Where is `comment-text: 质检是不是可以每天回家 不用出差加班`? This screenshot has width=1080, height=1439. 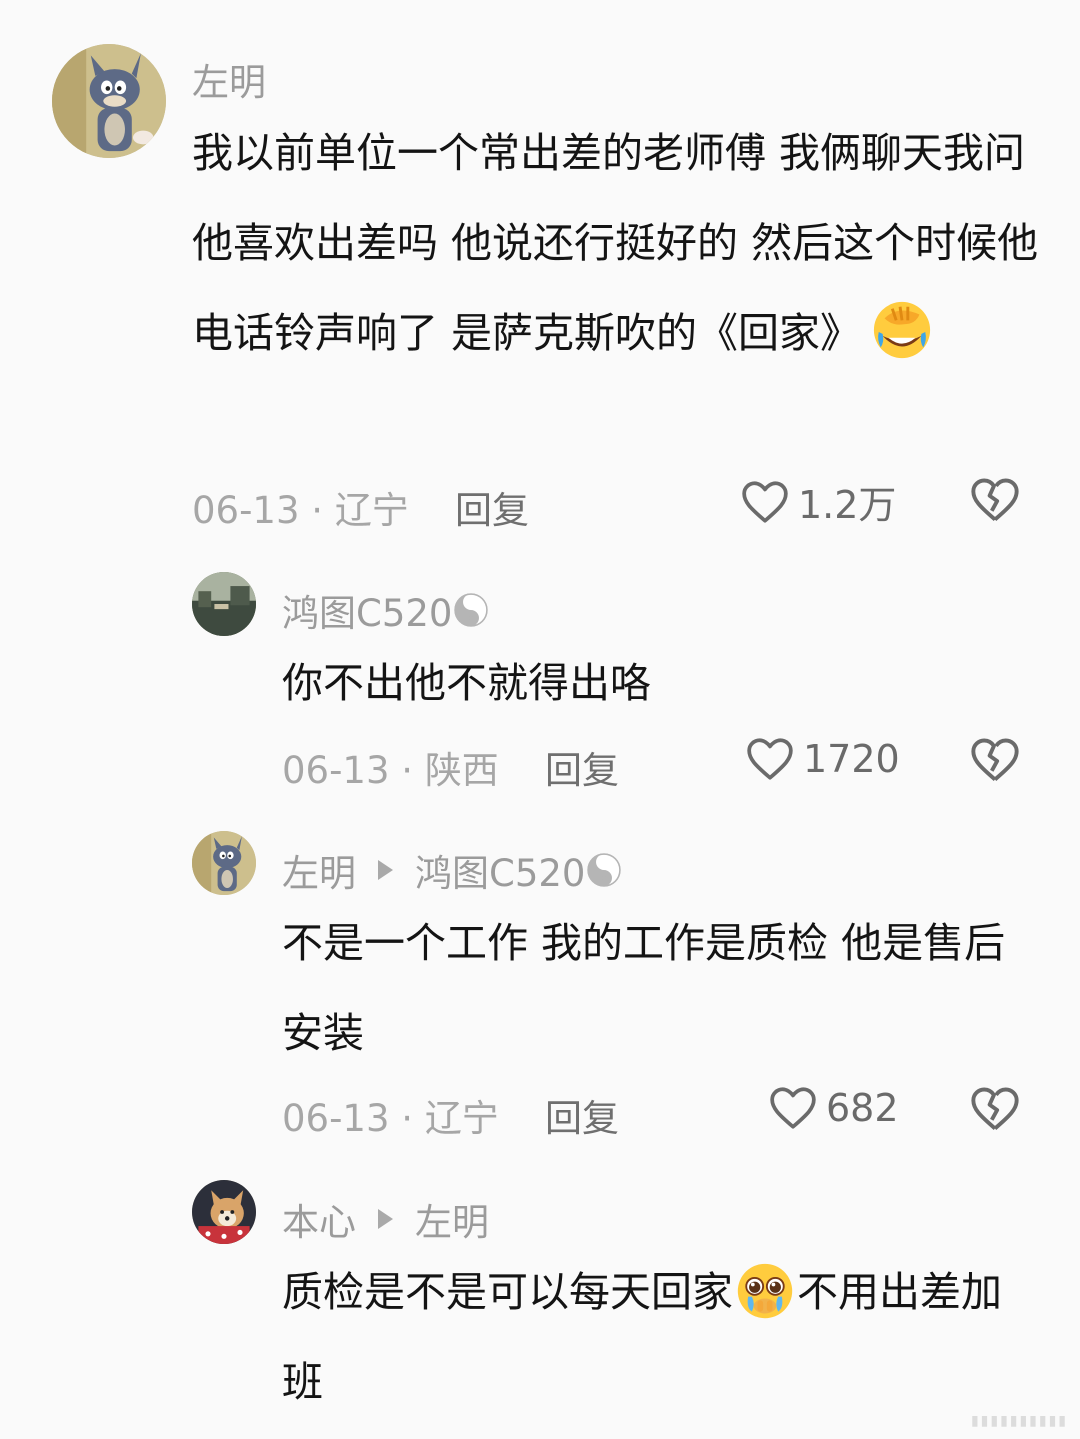
comment-text: 质检是不是可以每天回家 不用出差加班 is located at coordinates (662, 1337).